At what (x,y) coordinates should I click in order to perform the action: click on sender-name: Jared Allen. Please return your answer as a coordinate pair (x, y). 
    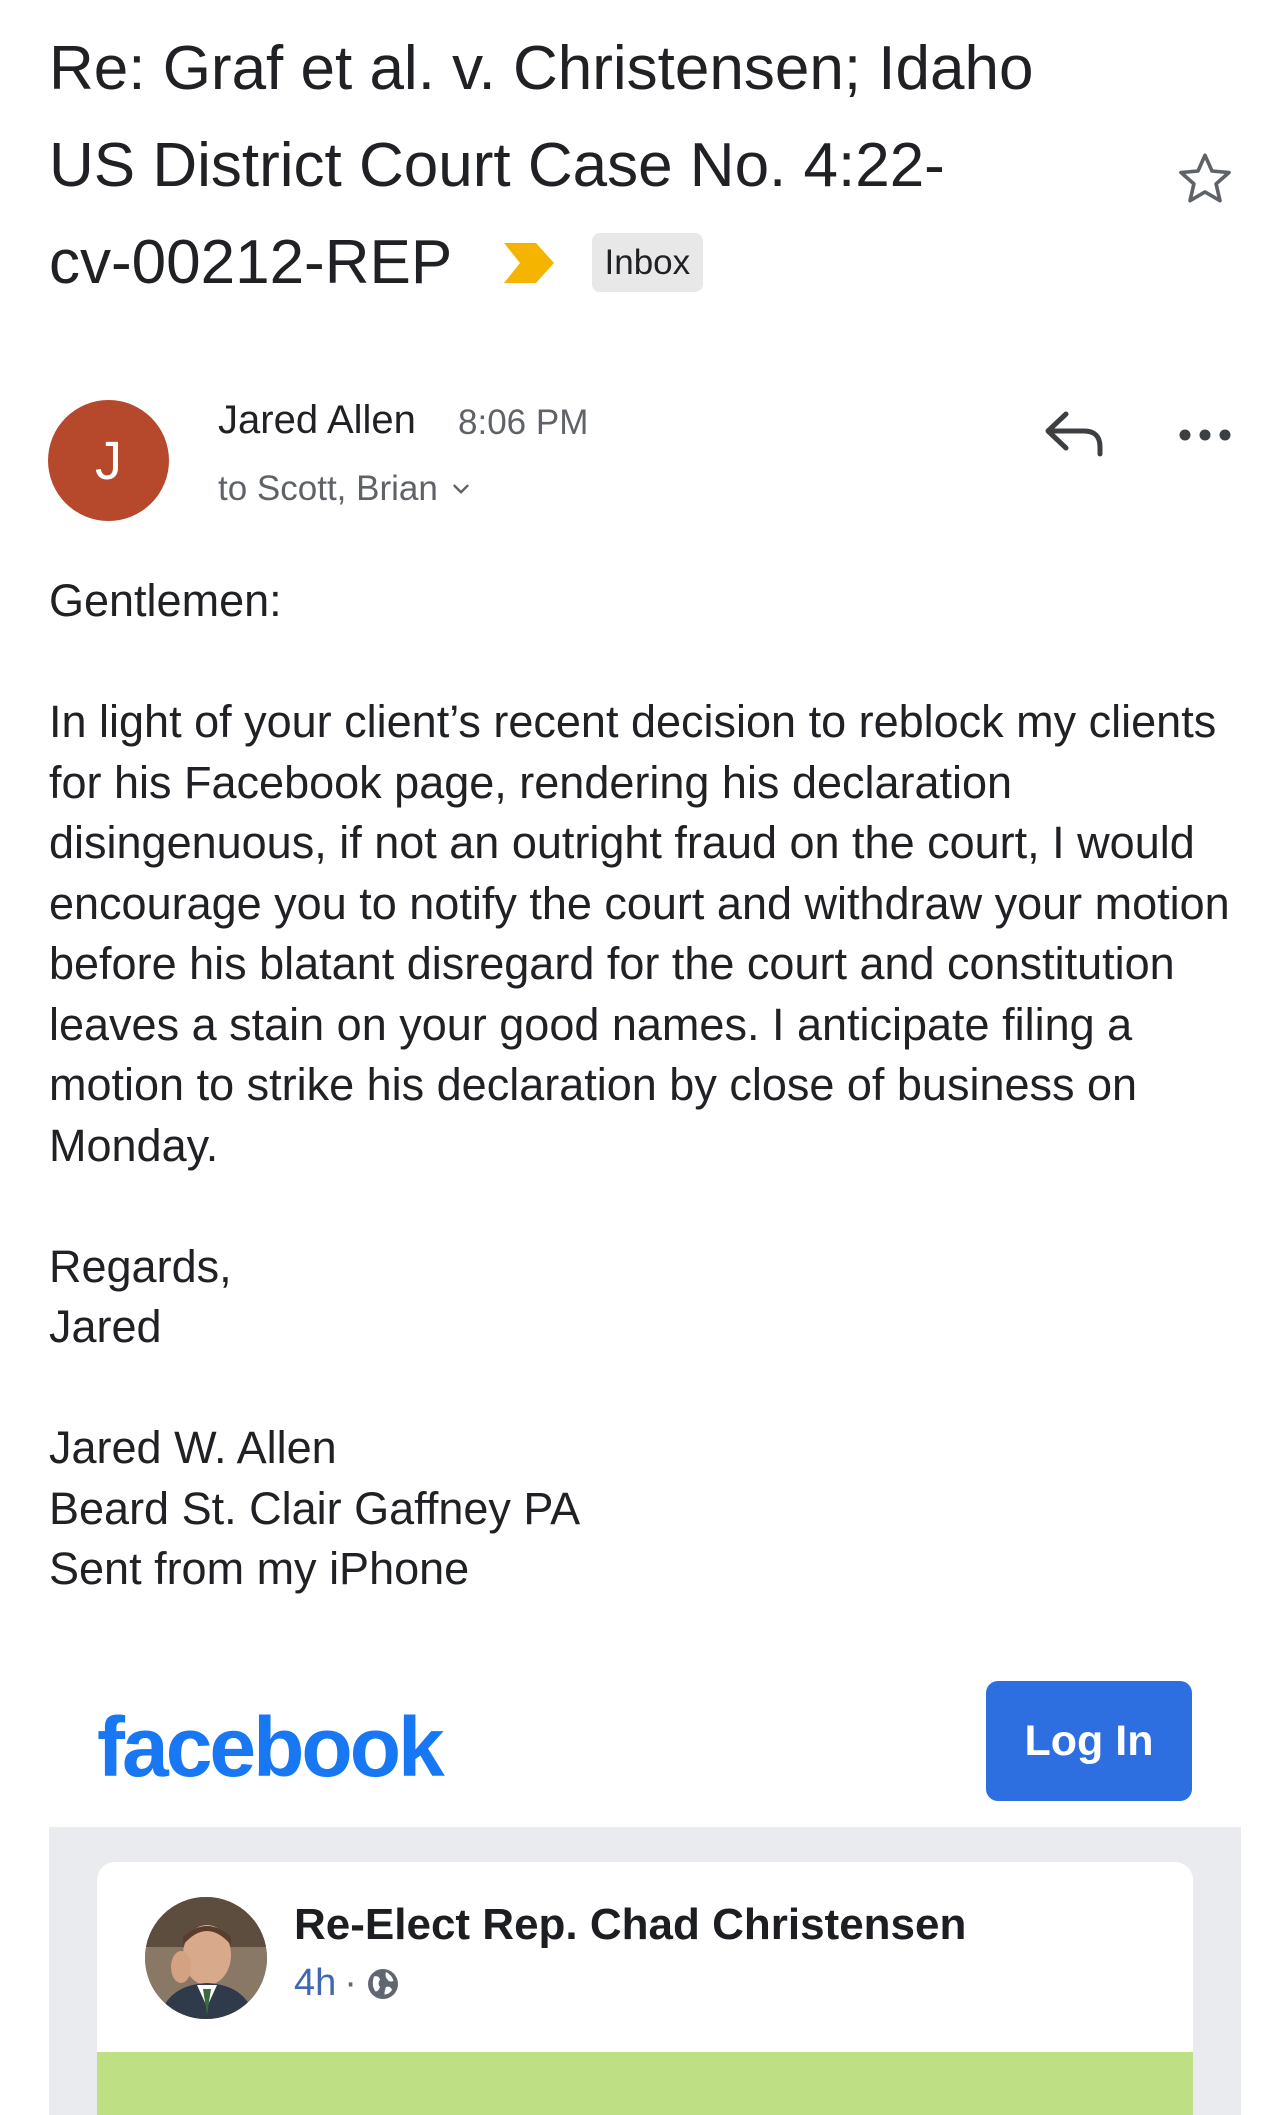
    Looking at the image, I should click on (317, 420).